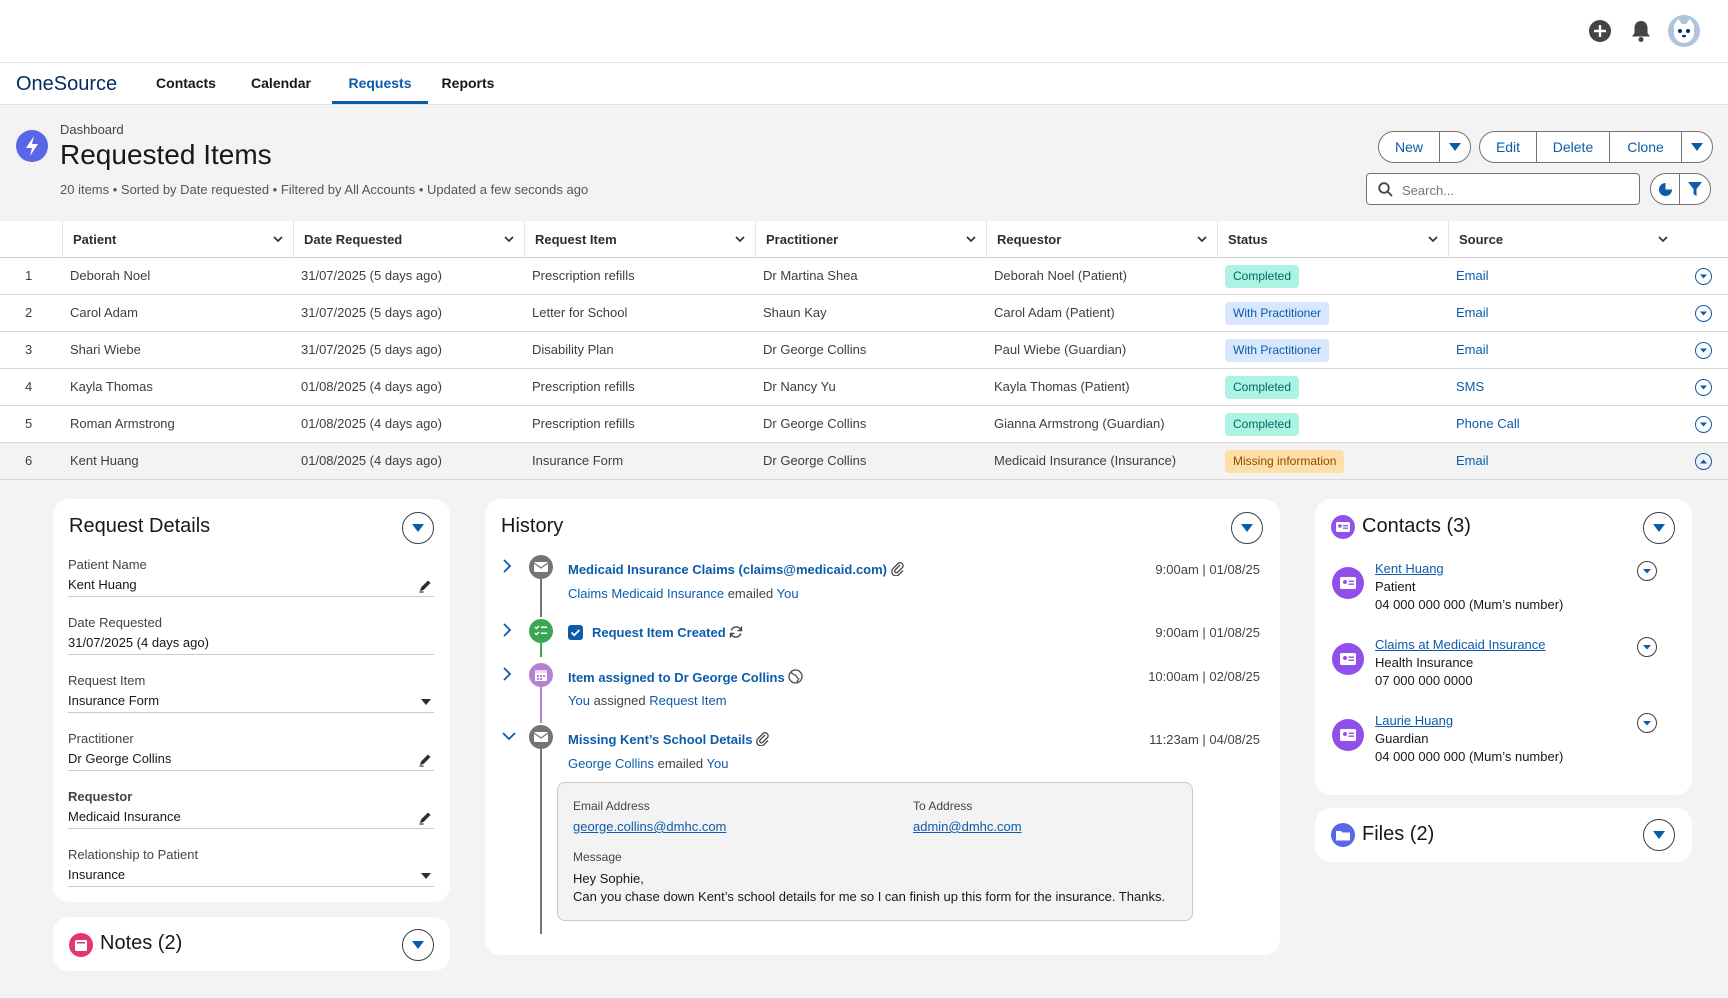 Image resolution: width=1728 pixels, height=998 pixels. Describe the element at coordinates (281, 83) in the screenshot. I see `tab-calendar: Calendar` at that location.